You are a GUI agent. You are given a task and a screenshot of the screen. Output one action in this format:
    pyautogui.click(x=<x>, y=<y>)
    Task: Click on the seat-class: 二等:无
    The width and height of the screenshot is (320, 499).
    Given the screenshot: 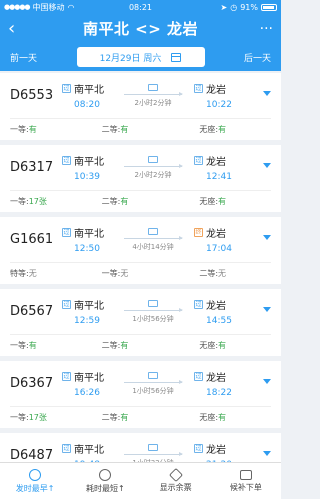 What is the action you would take?
    pyautogui.click(x=222, y=273)
    